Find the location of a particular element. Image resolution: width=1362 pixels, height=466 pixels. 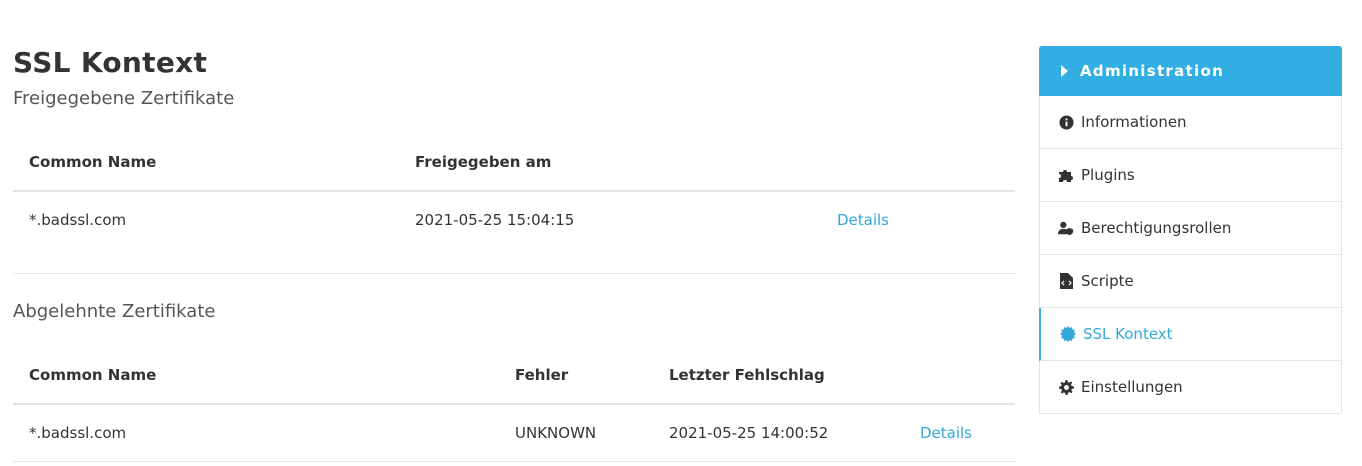

sidebar-header: Administration is located at coordinates (1190, 71).